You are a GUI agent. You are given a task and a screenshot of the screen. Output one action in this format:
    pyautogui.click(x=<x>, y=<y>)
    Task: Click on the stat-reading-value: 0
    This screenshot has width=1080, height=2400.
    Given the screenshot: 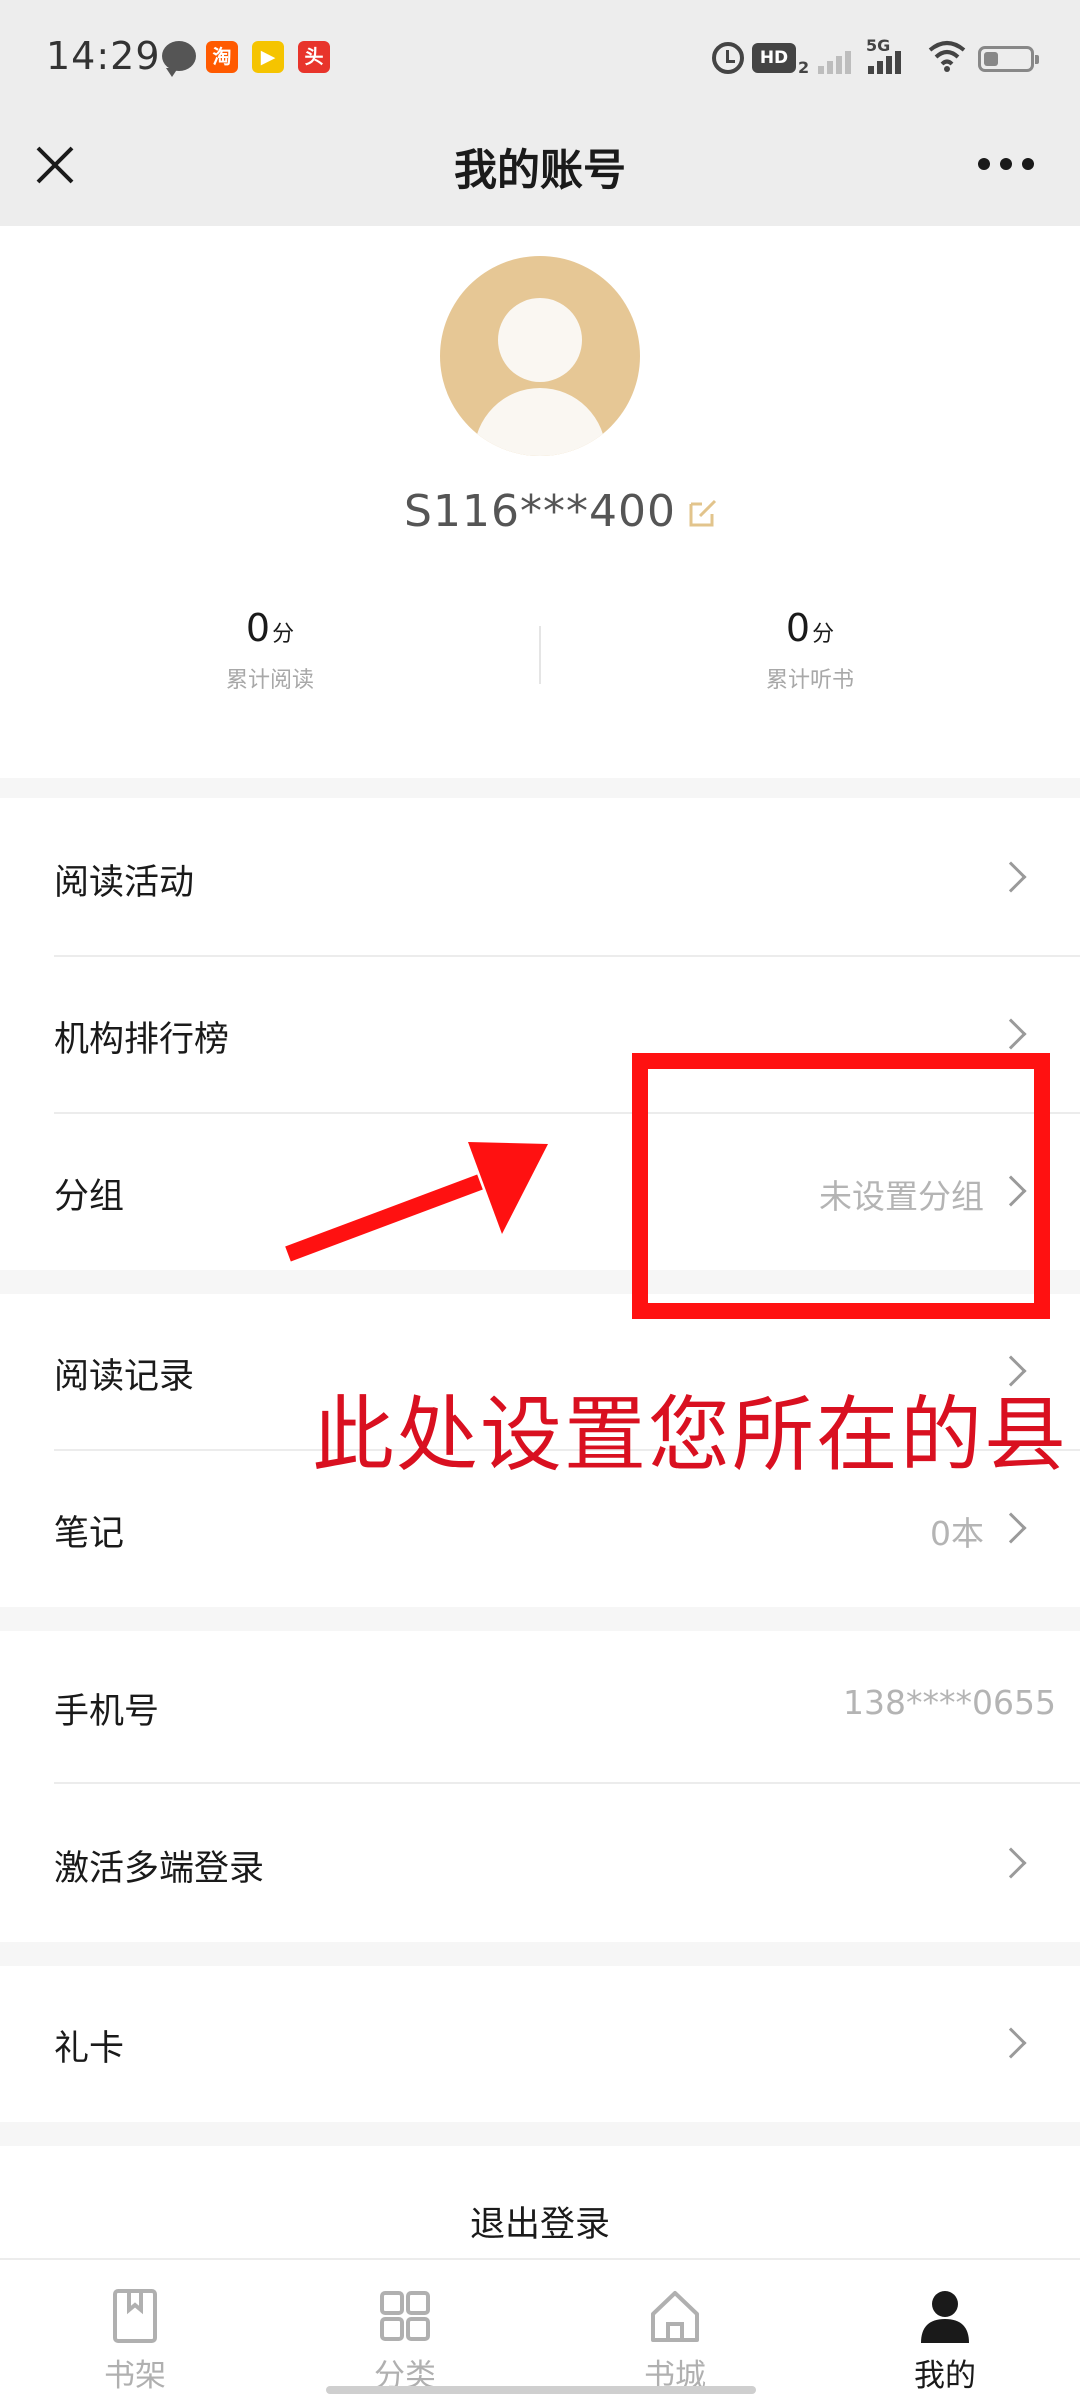 What is the action you would take?
    pyautogui.click(x=258, y=628)
    